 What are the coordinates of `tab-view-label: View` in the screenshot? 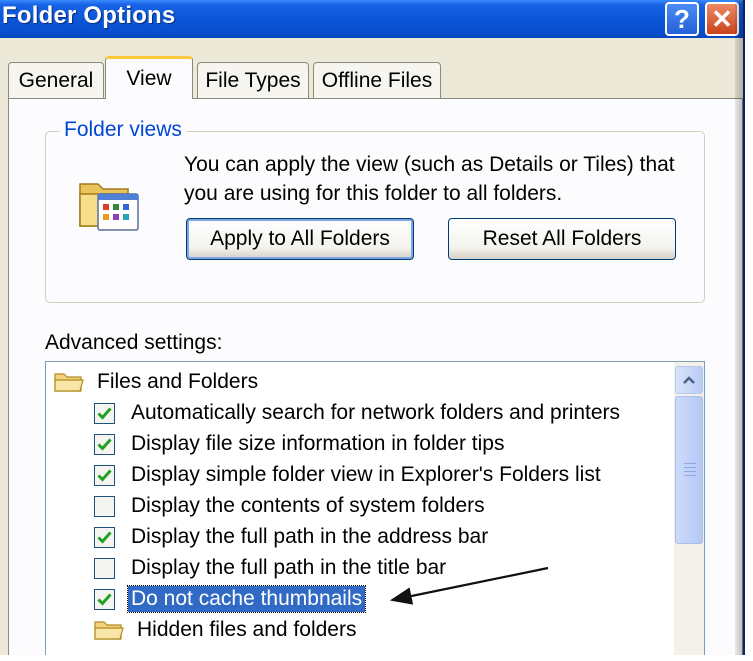 It's located at (149, 78).